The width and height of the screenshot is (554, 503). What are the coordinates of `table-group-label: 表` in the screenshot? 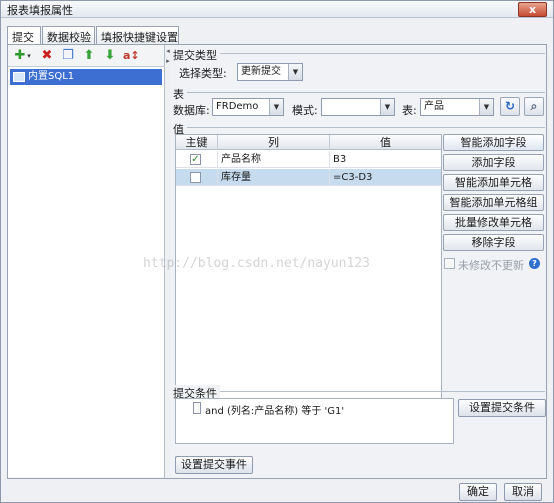 It's located at (180, 94).